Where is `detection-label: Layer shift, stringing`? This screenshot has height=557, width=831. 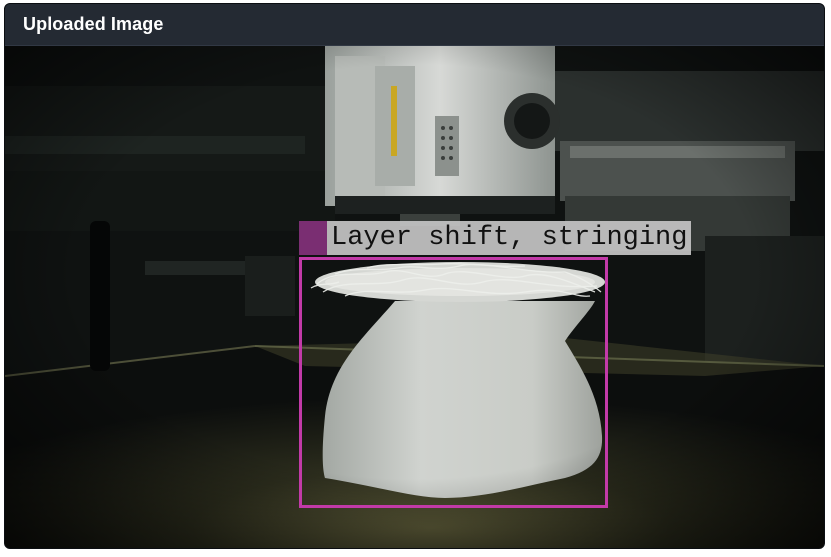 detection-label: Layer shift, stringing is located at coordinates (509, 238).